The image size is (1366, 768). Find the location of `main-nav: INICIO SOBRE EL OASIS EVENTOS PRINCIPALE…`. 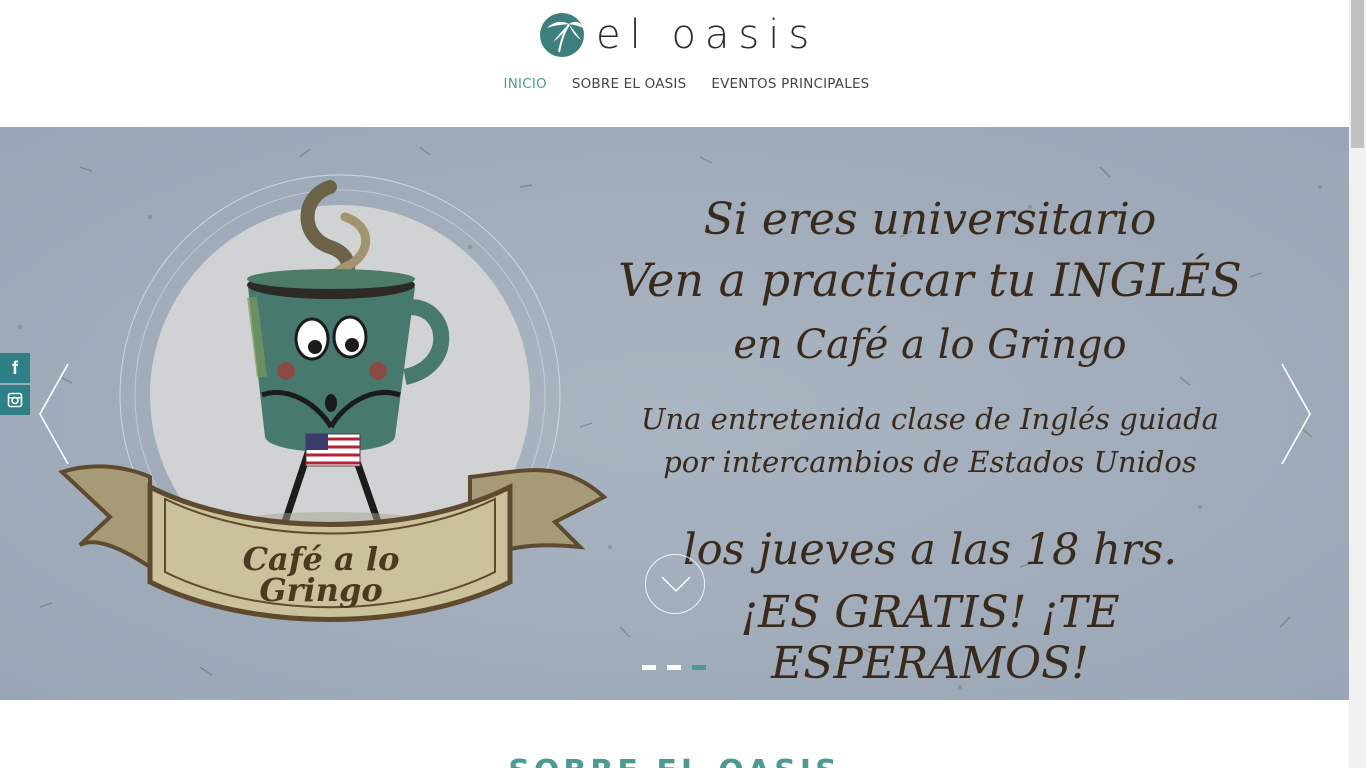

main-nav: INICIO SOBRE EL OASIS EVENTOS PRINCIPALE… is located at coordinates (674, 84).